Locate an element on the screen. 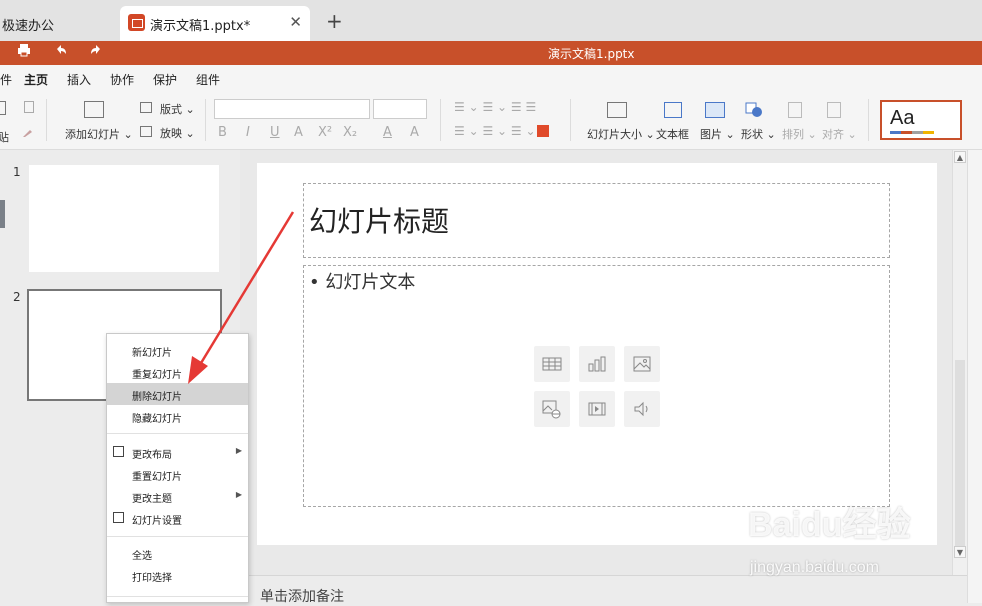 The image size is (982, 606). tab-bar: 极速办公 演示文稿1.pptx* ✕ + is located at coordinates (491, 20).